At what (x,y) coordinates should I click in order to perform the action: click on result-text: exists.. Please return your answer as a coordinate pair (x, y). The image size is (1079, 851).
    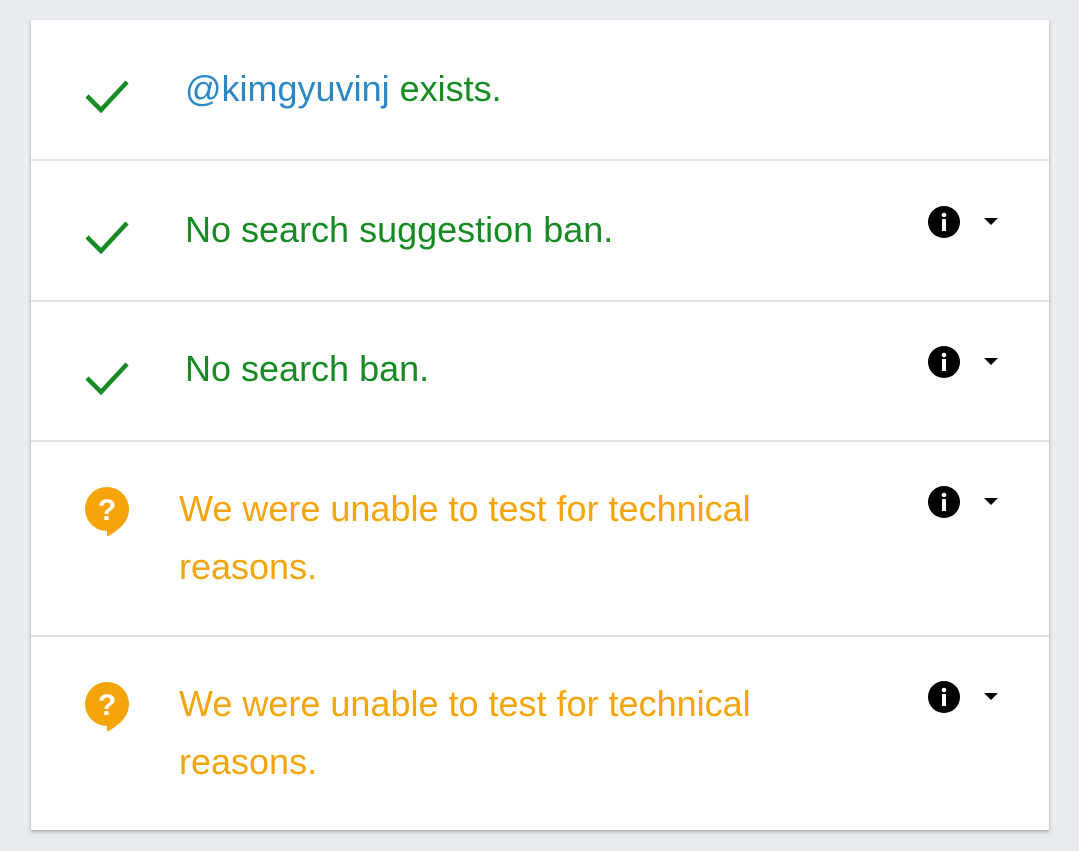
    Looking at the image, I should click on (445, 88).